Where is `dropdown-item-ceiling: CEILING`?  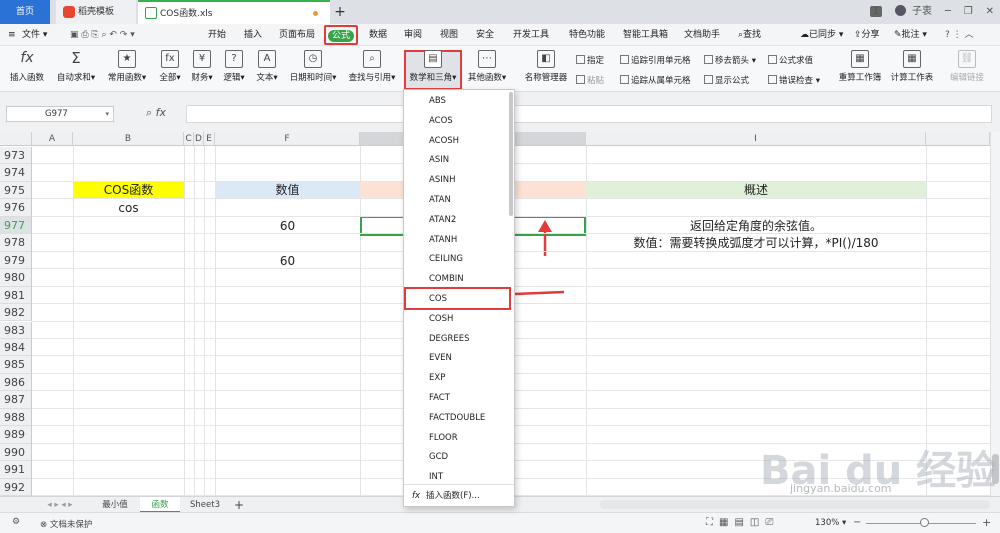
dropdown-item-ceiling: CEILING is located at coordinates (457, 260).